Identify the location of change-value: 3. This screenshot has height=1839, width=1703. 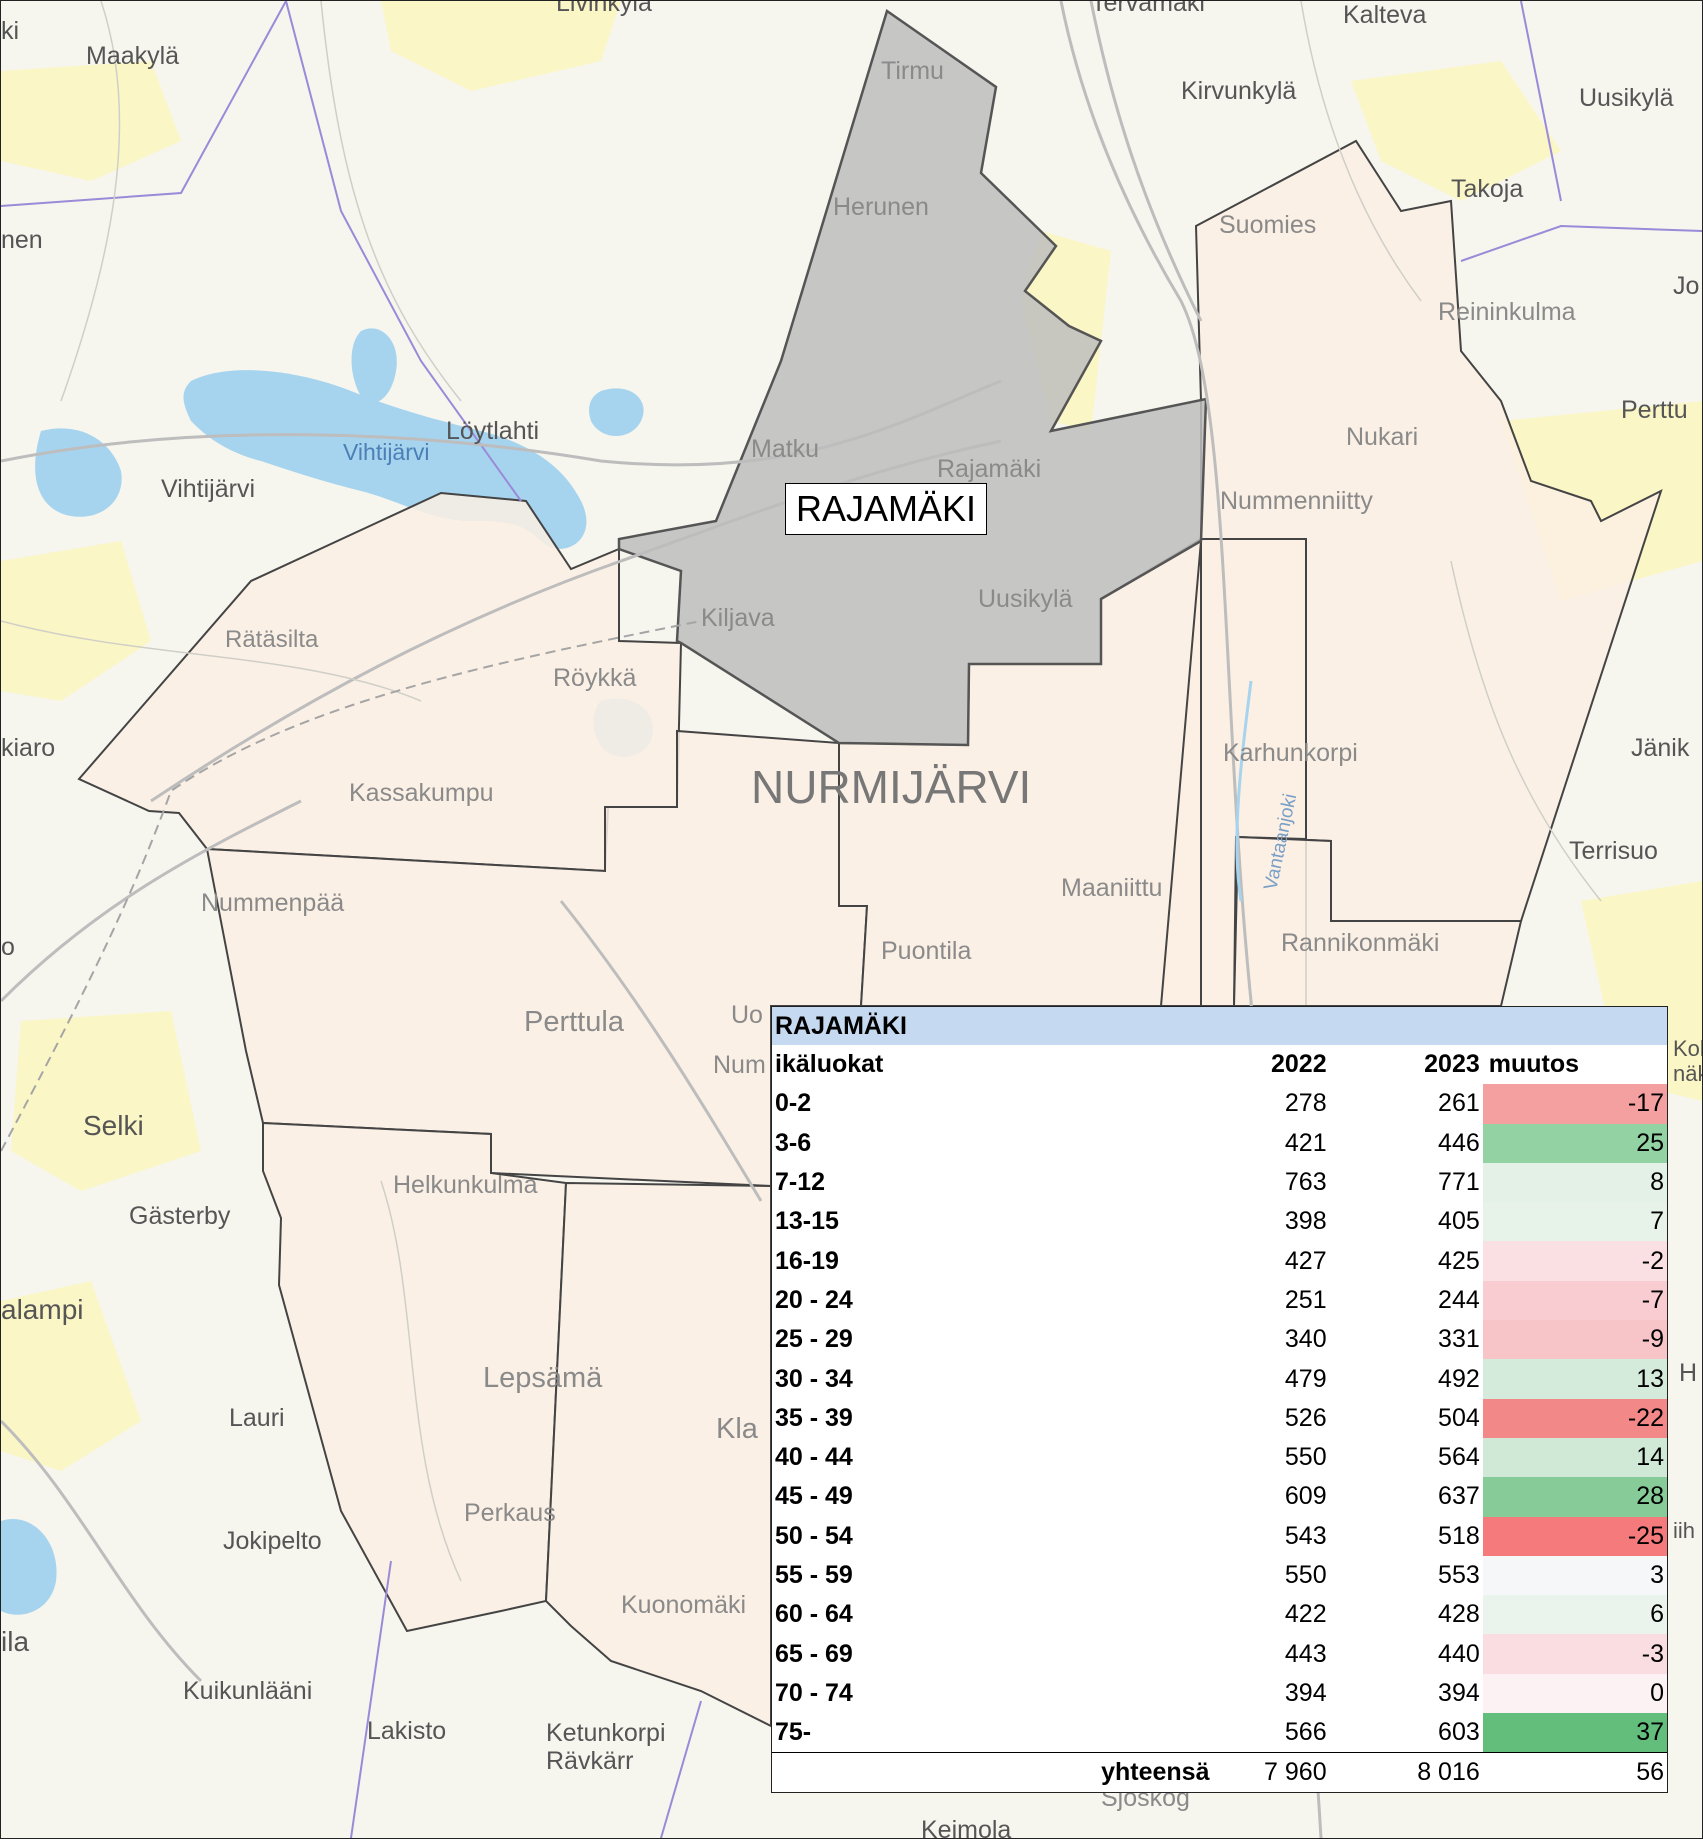
(1574, 1575).